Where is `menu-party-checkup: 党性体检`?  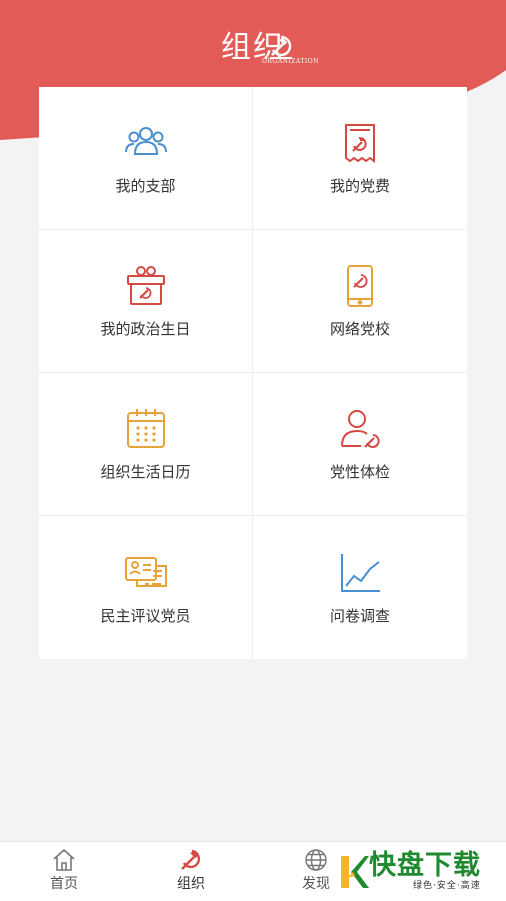
menu-party-checkup: 党性体检 is located at coordinates (360, 444).